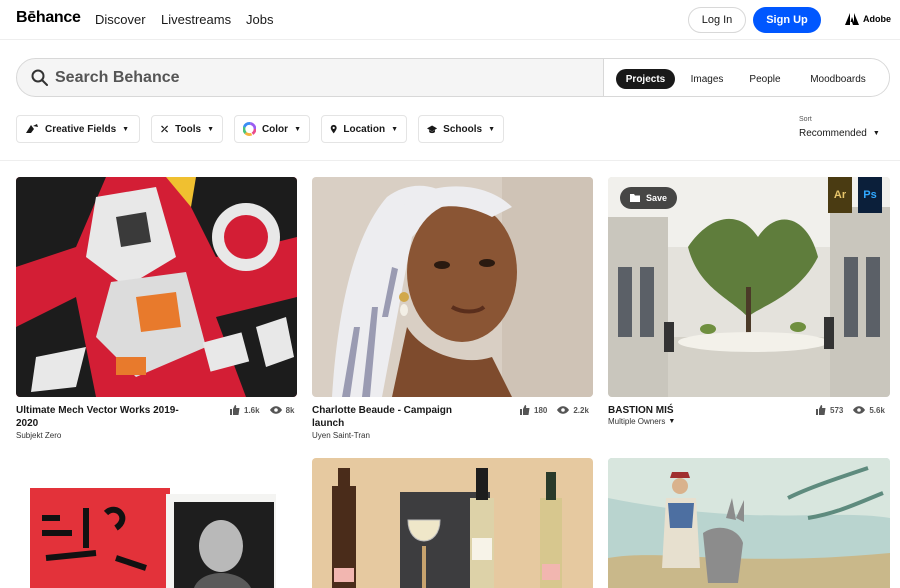 The image size is (900, 588). I want to click on sort-value: Recommended, so click(833, 133).